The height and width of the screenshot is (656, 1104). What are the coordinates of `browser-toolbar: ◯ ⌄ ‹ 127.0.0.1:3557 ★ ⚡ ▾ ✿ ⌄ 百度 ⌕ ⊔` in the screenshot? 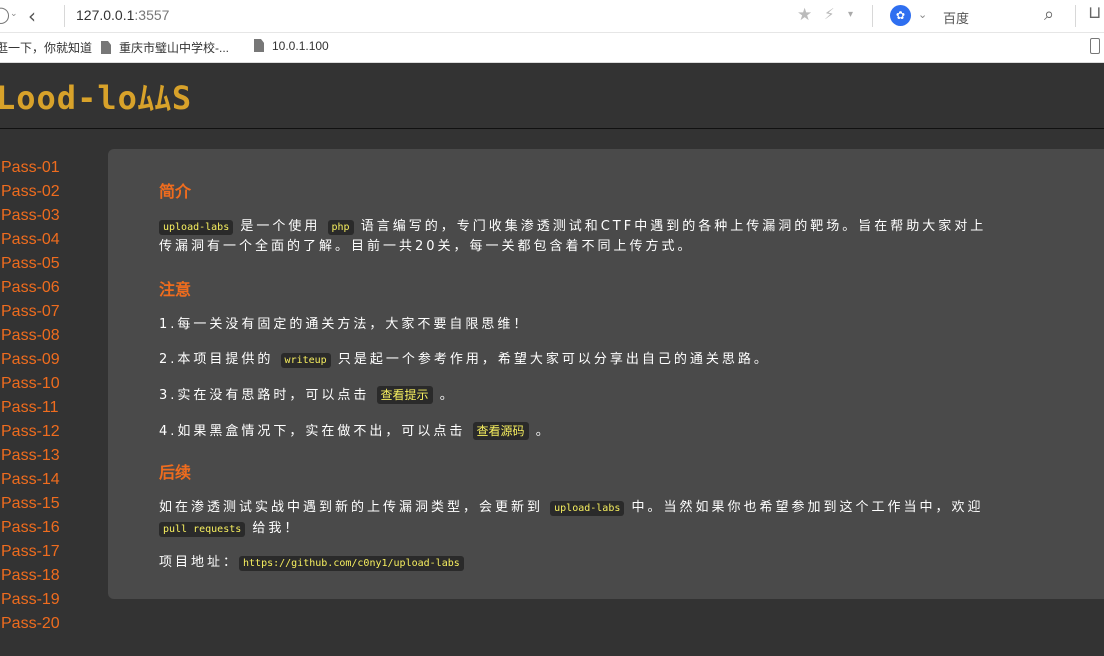 It's located at (552, 16).